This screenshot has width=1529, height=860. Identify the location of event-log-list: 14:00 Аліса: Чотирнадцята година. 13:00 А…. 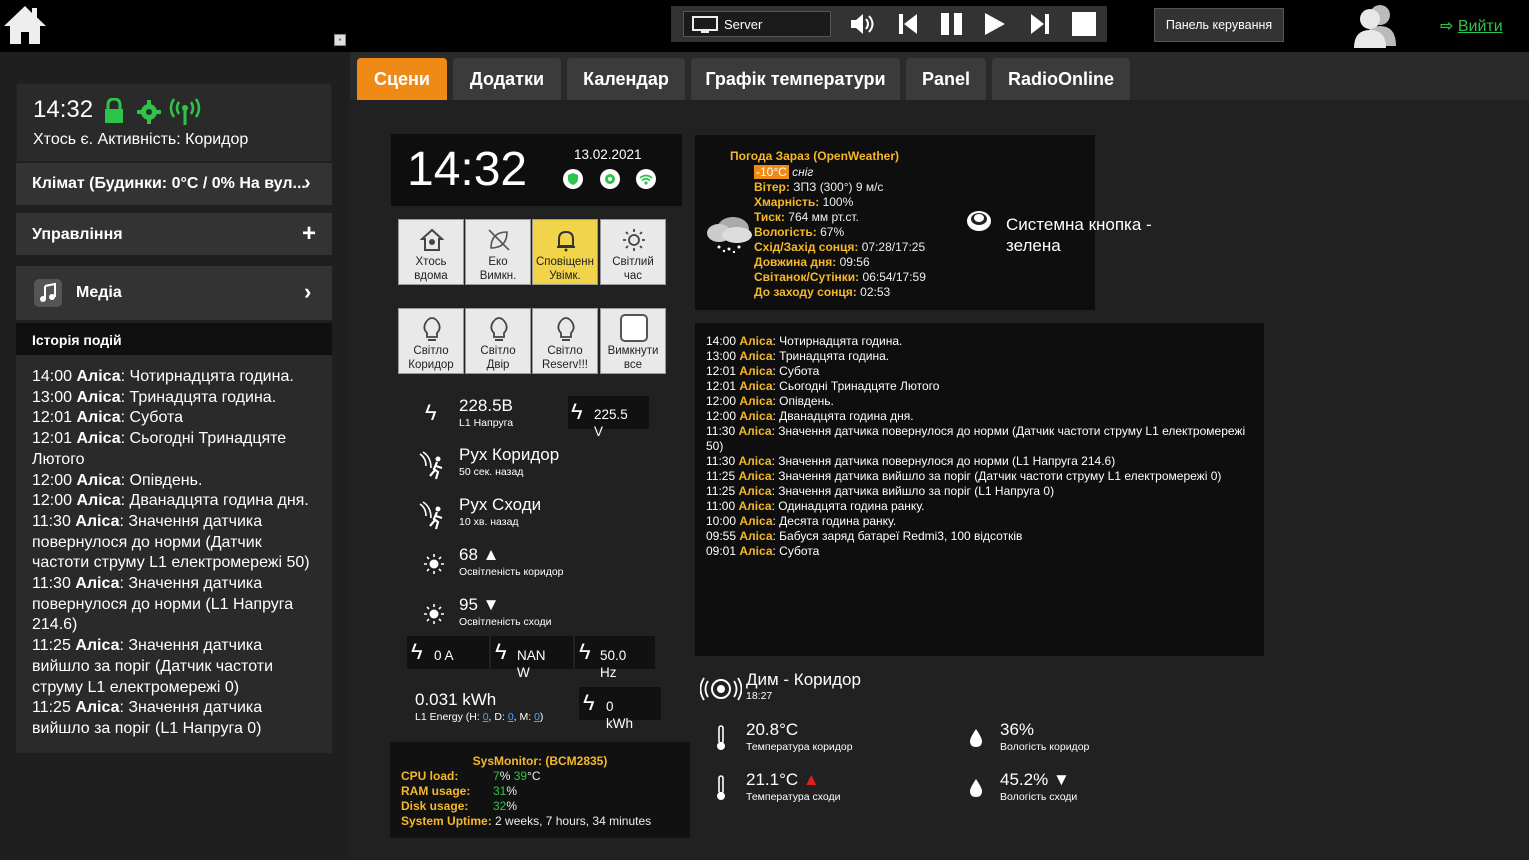
(981, 446).